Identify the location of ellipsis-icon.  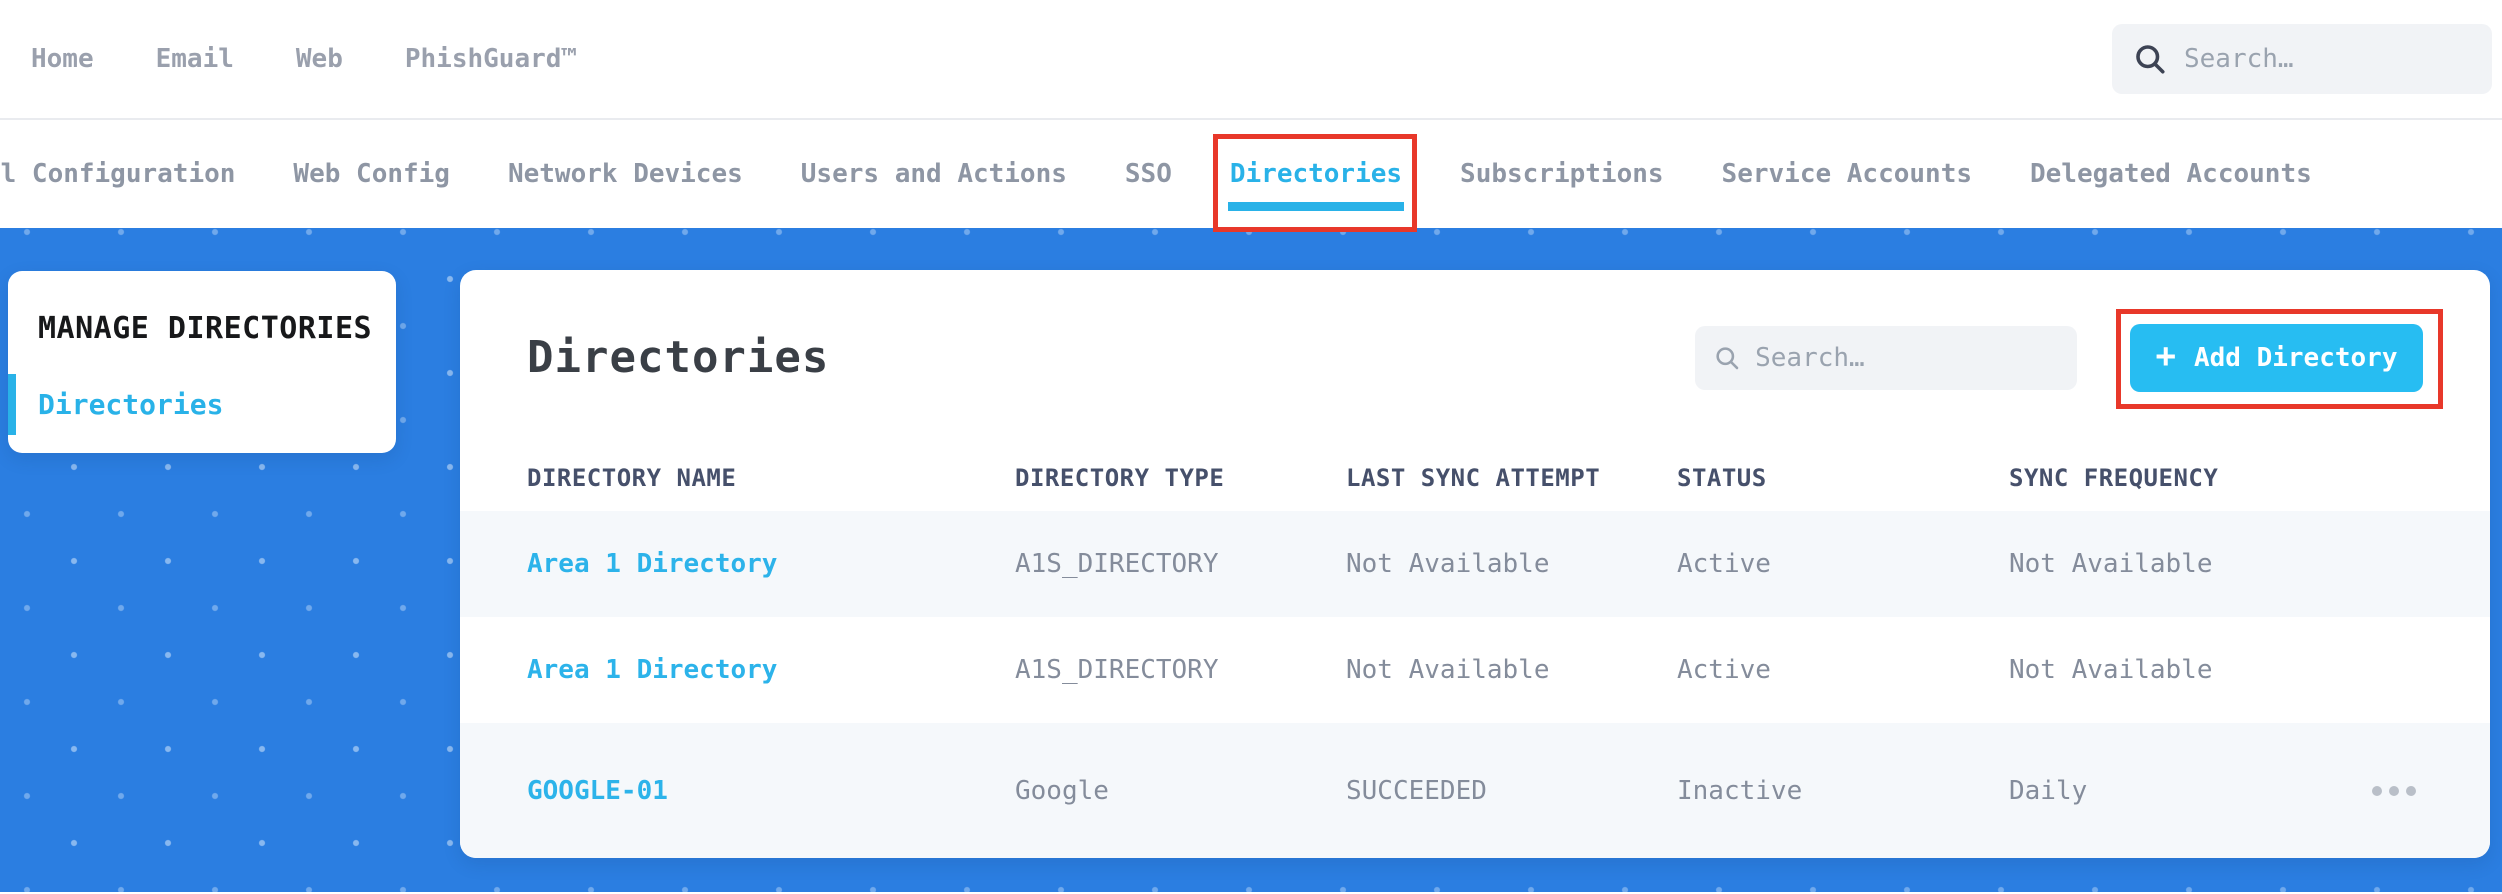
(2394, 790).